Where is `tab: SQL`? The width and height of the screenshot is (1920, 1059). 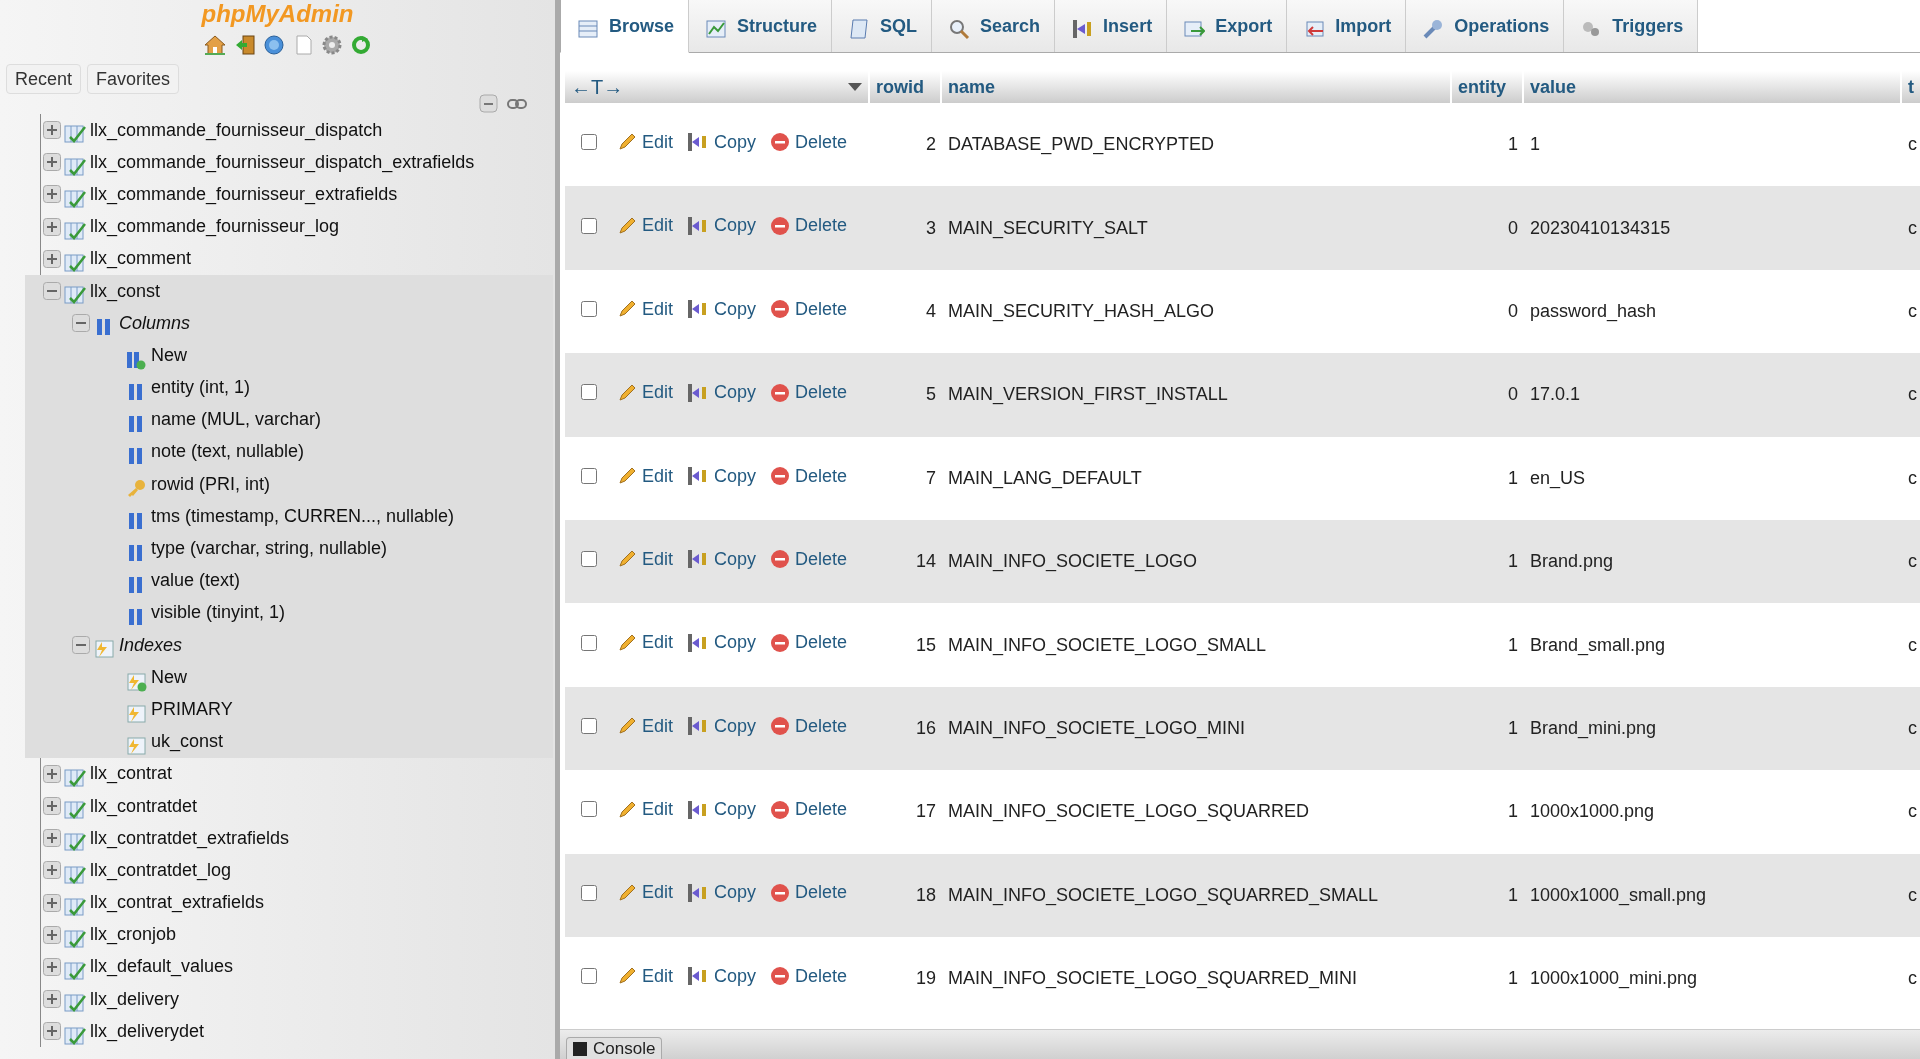 tab: SQL is located at coordinates (882, 26).